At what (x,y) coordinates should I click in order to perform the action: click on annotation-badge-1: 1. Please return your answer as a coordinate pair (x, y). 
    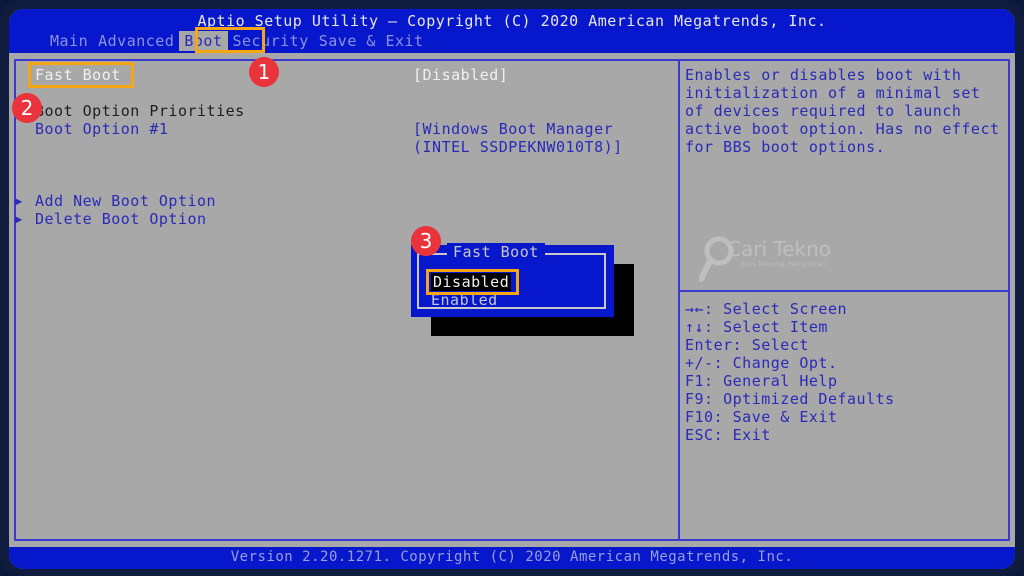
    Looking at the image, I should click on (264, 72).